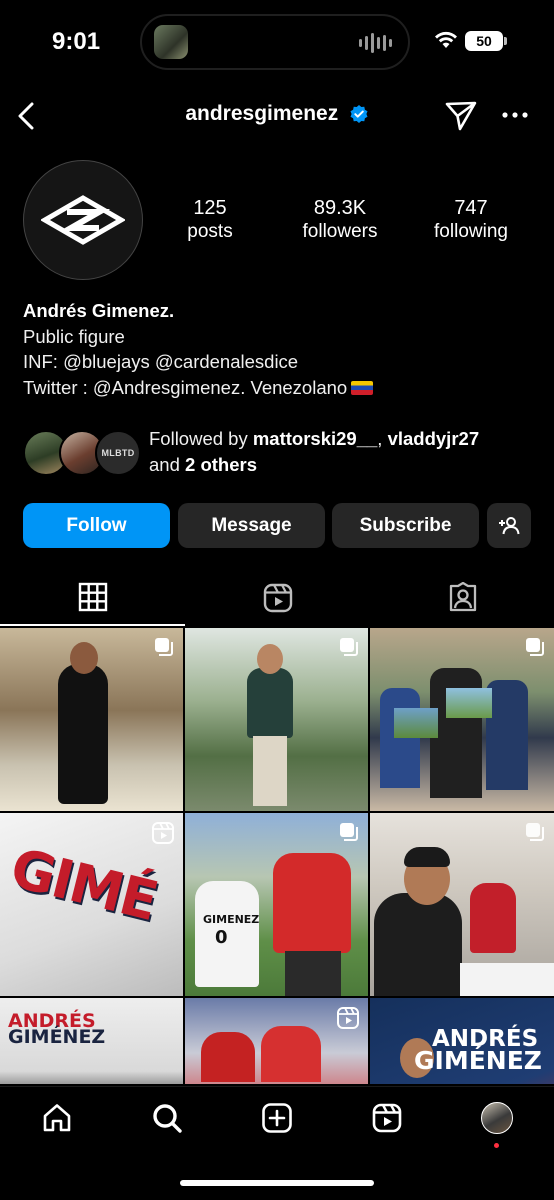  I want to click on posts-count-label: posts, so click(210, 231).